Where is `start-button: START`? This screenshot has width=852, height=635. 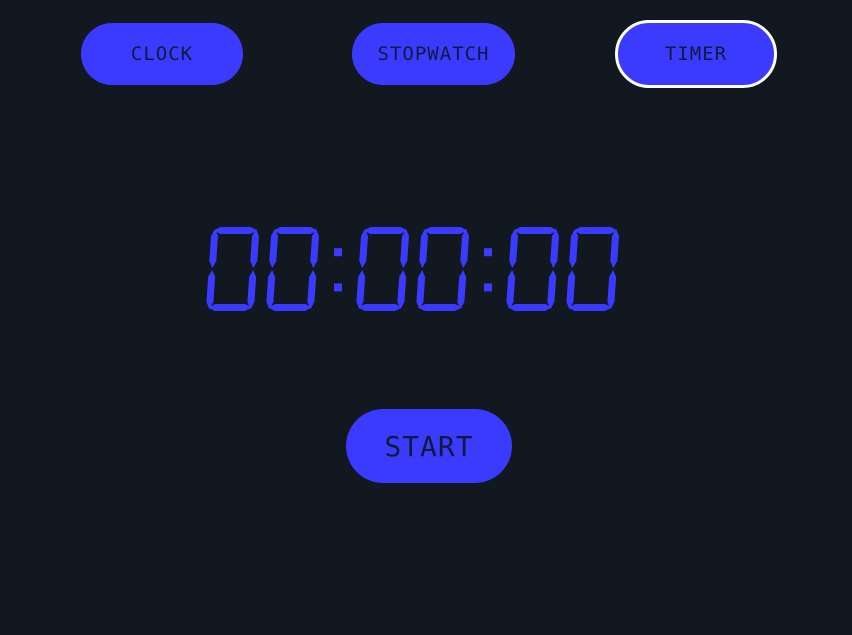
start-button: START is located at coordinates (429, 446).